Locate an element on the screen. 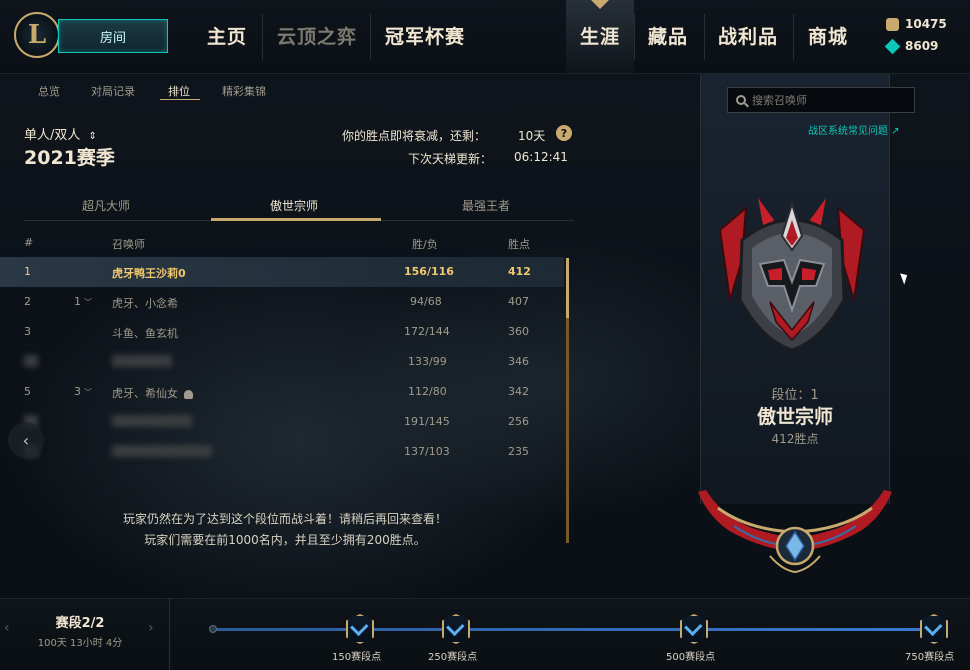 The image size is (970, 670). decay-label: 你的胜点即将衰减，还剩： is located at coordinates (414, 136).